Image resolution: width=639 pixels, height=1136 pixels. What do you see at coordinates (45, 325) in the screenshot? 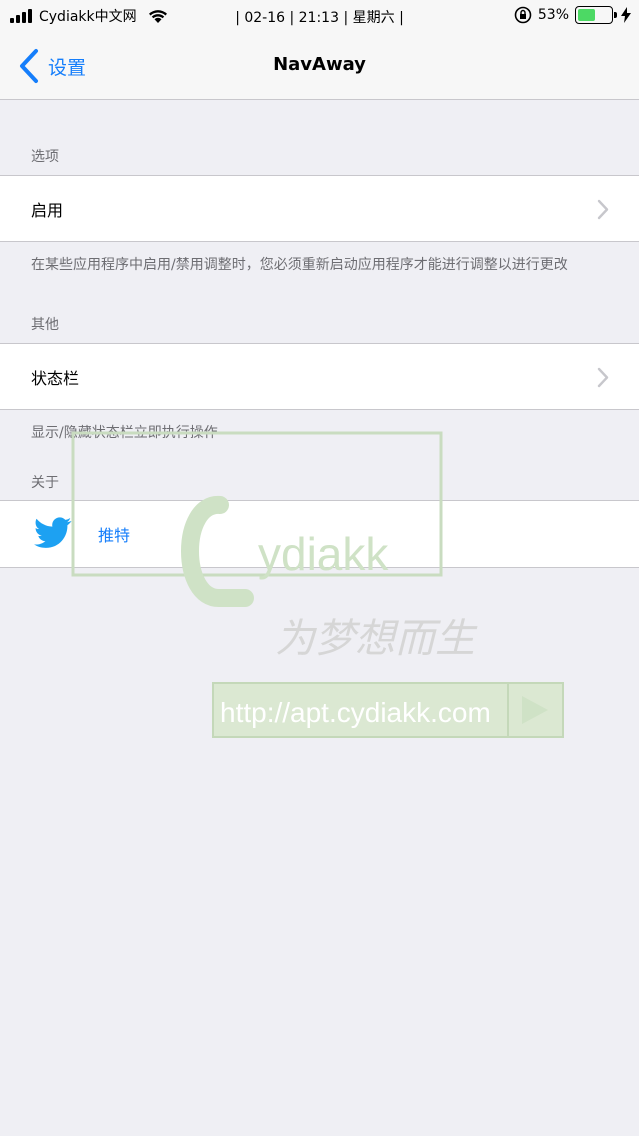
I see `section-header-other: 其他` at bounding box center [45, 325].